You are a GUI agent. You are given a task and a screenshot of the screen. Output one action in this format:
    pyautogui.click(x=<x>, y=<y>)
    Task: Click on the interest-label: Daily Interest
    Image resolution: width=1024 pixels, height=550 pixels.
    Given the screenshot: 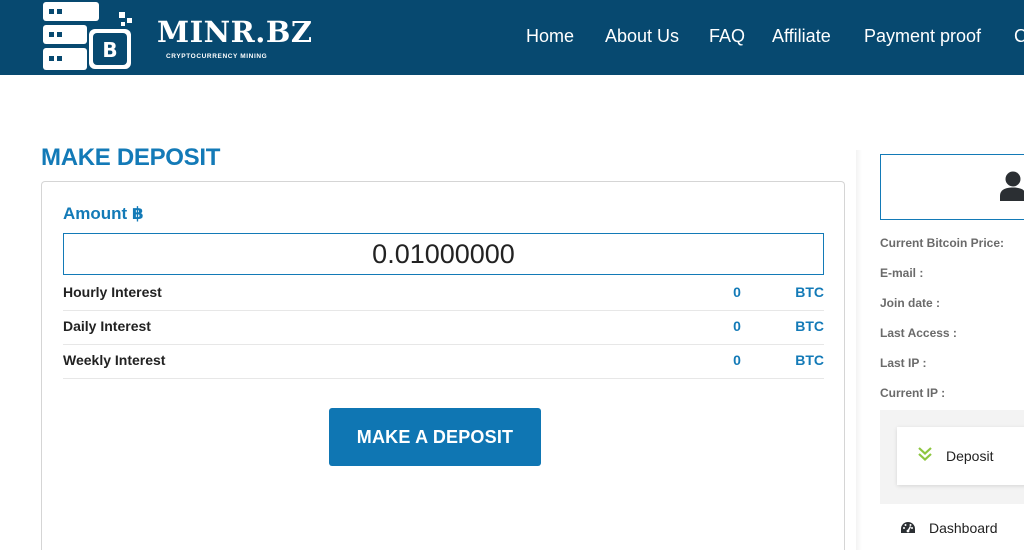 What is the action you would take?
    pyautogui.click(x=107, y=326)
    